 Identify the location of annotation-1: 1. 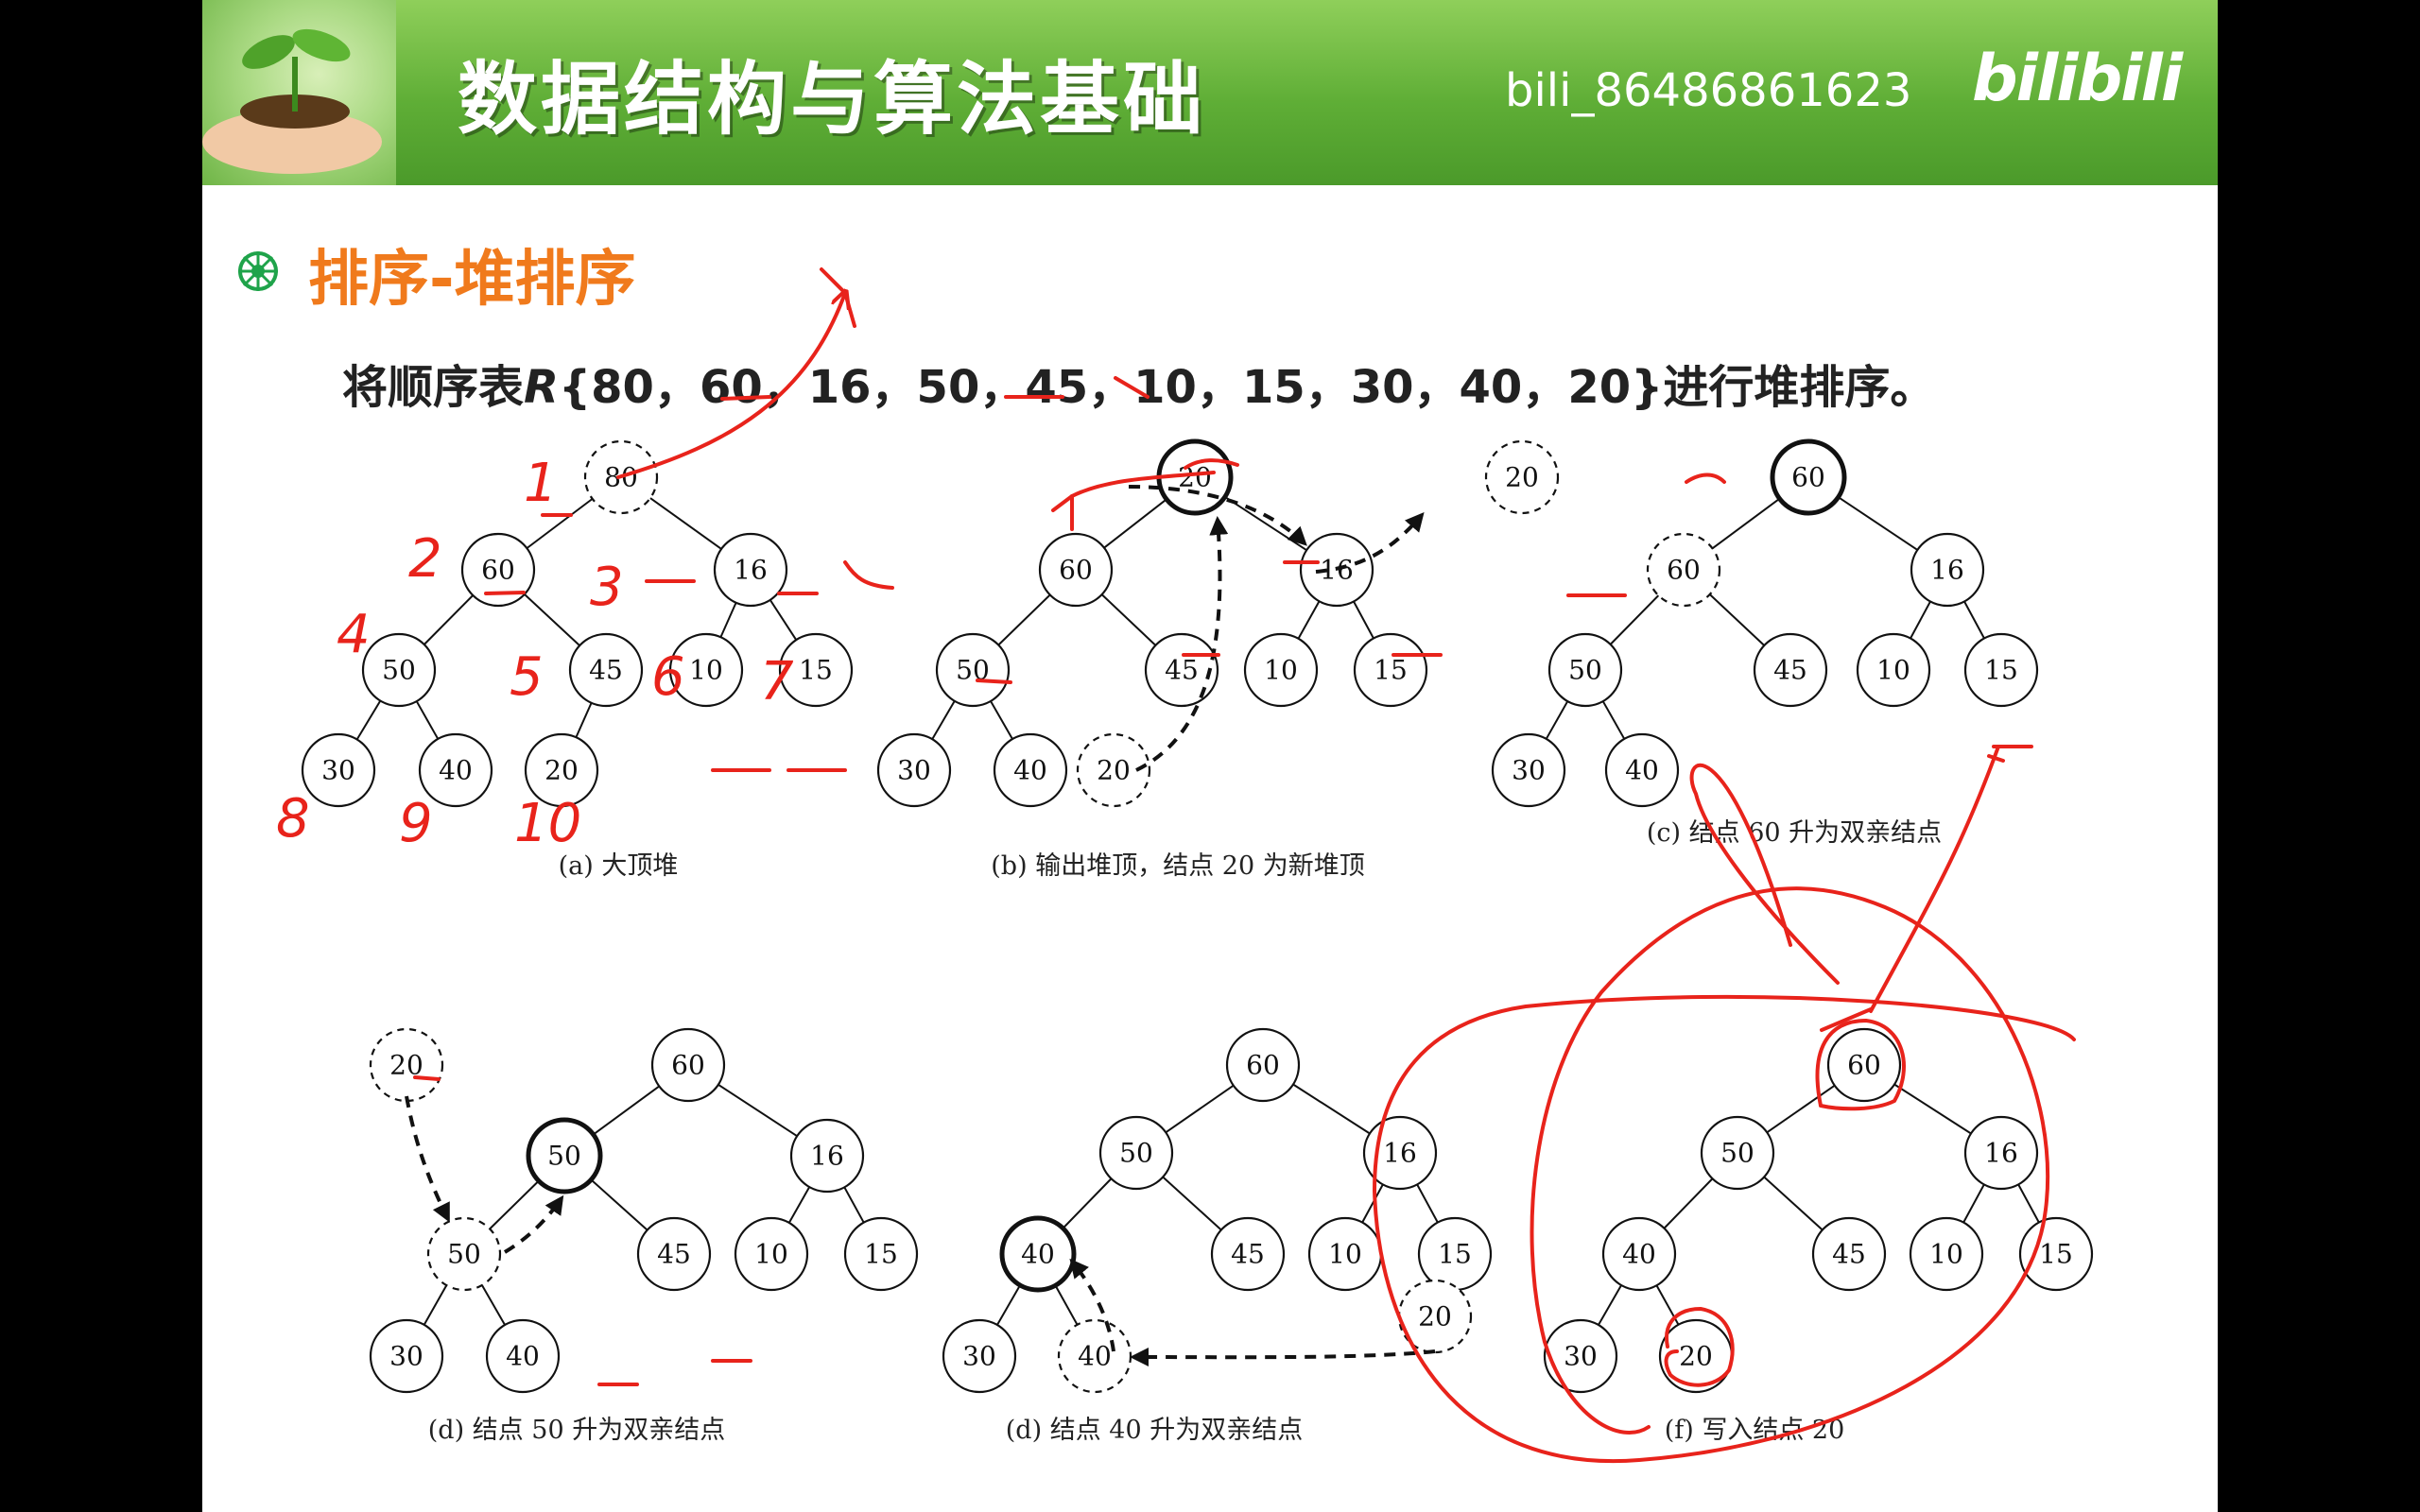
(541, 483).